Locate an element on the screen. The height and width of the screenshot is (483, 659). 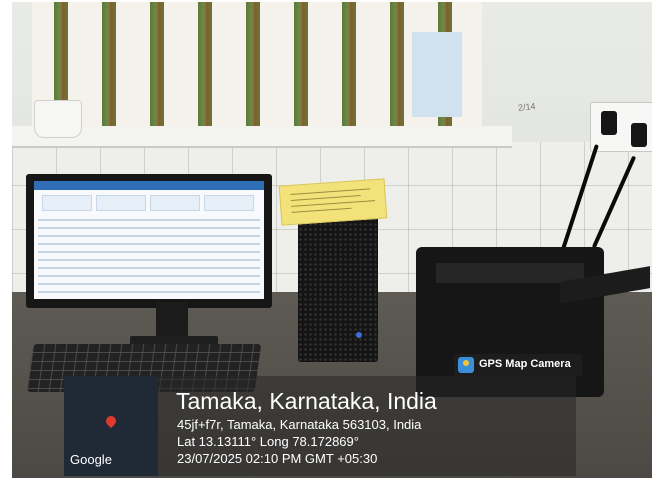
location-coordinates: Lat 13.13111° Long 78.172869° is located at coordinates (268, 441).